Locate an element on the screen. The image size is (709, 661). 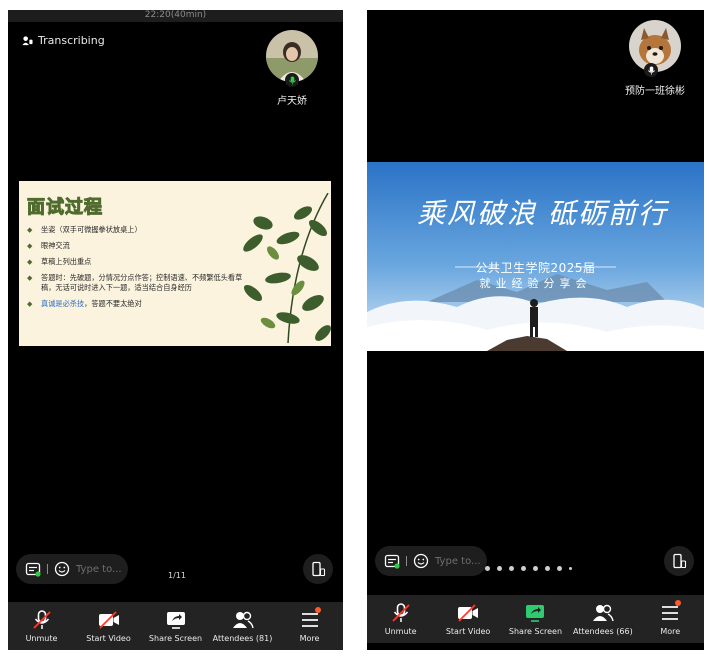
attendees-button: Attendees (81) is located at coordinates (243, 626).